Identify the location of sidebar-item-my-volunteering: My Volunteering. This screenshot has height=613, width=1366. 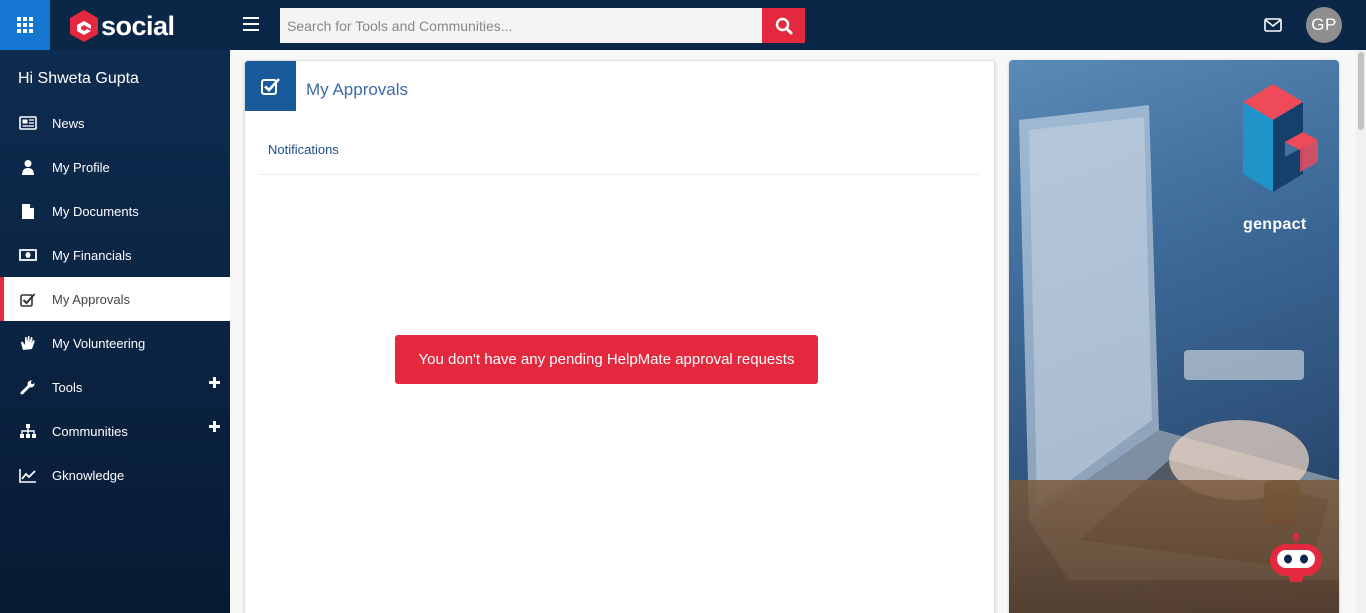
(115, 343).